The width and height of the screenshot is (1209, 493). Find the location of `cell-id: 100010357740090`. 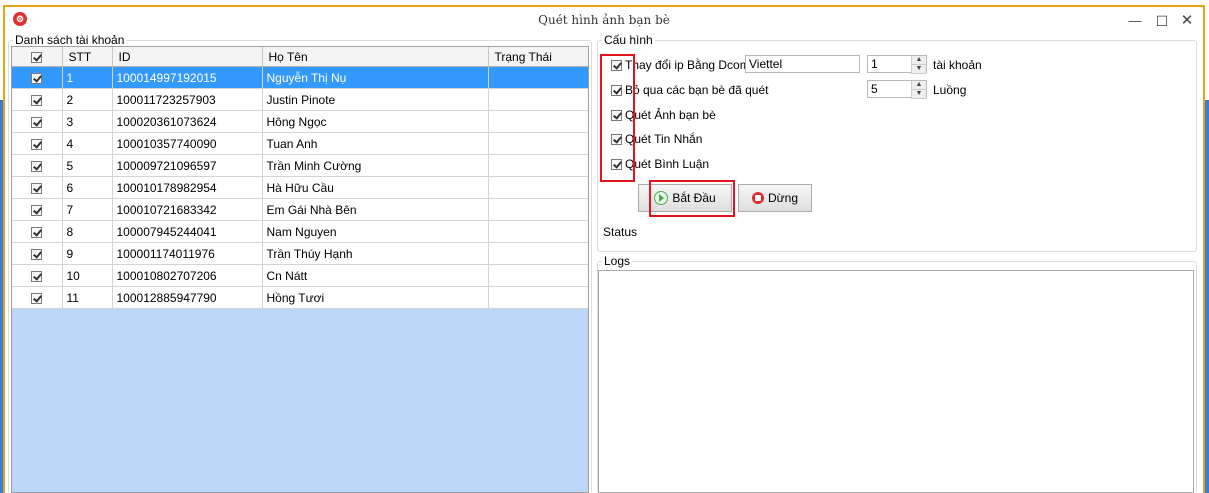

cell-id: 100010357740090 is located at coordinates (187, 143).